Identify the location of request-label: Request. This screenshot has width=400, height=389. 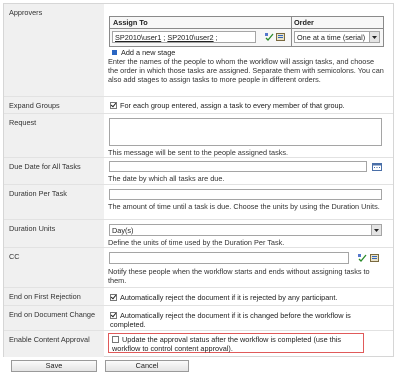
(54, 136).